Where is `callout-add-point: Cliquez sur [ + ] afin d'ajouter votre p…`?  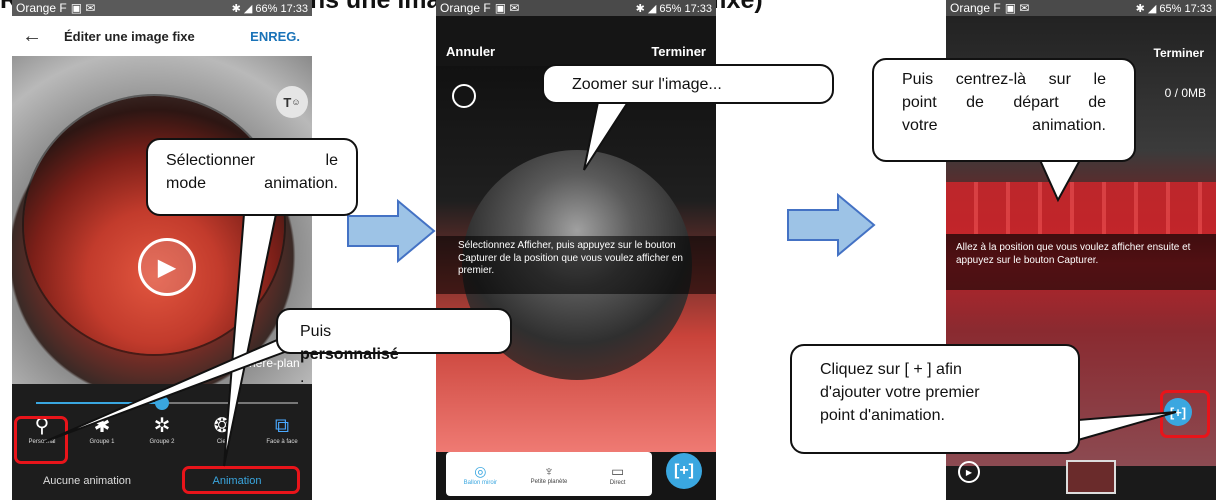 callout-add-point: Cliquez sur [ + ] afin d'ajouter votre p… is located at coordinates (935, 399).